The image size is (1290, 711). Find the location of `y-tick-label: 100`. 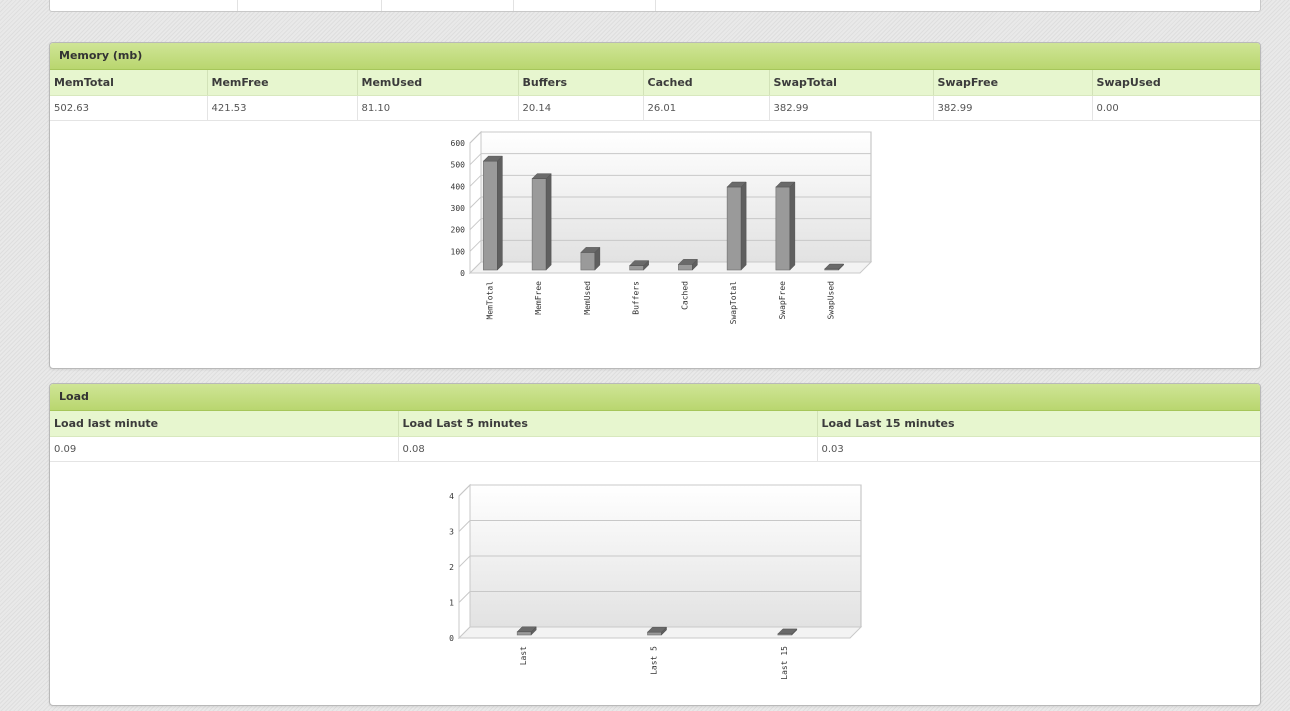

y-tick-label: 100 is located at coordinates (458, 251).